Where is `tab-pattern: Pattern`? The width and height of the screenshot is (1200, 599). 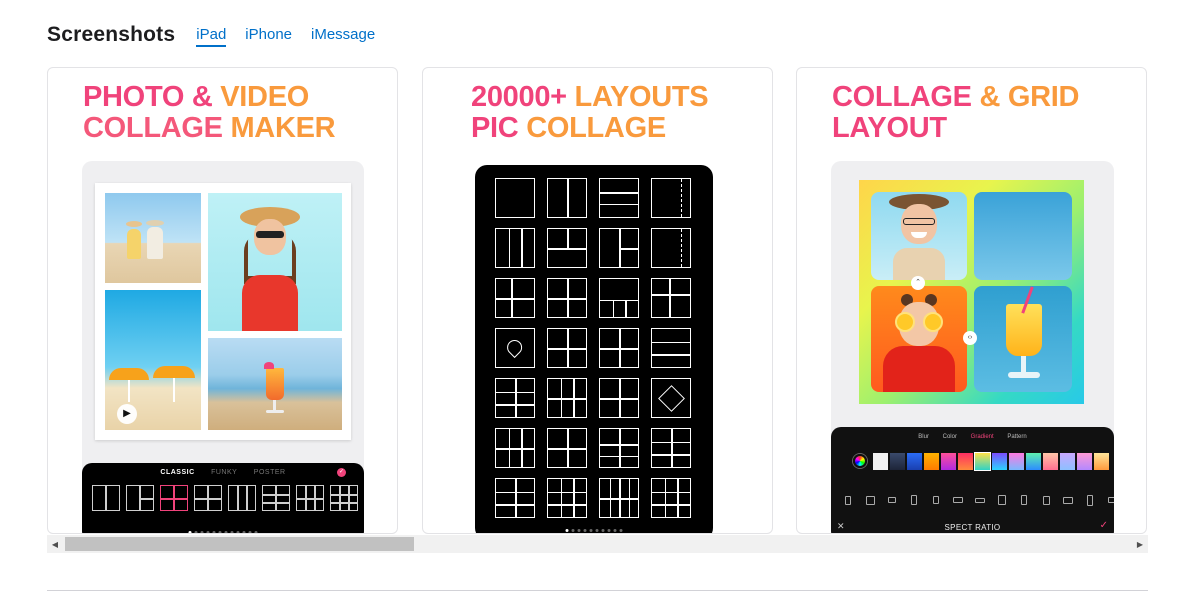 tab-pattern: Pattern is located at coordinates (1016, 437).